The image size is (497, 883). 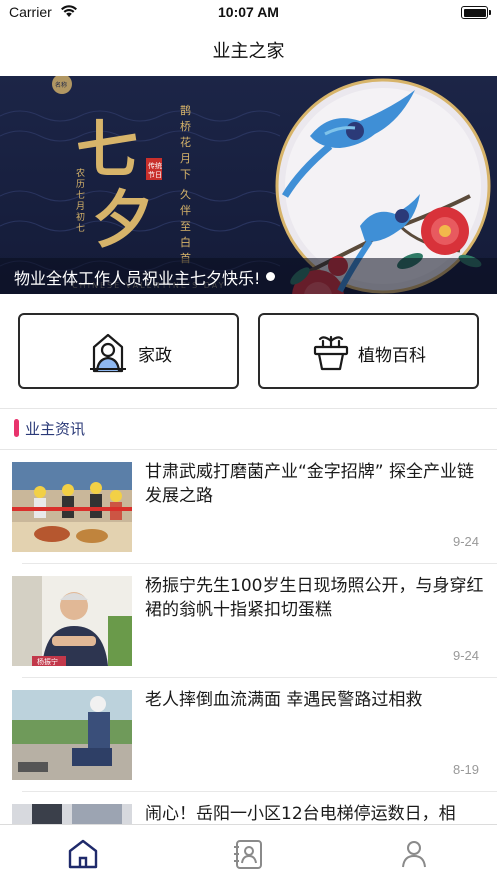 I want to click on tab-bar, so click(x=248, y=853).